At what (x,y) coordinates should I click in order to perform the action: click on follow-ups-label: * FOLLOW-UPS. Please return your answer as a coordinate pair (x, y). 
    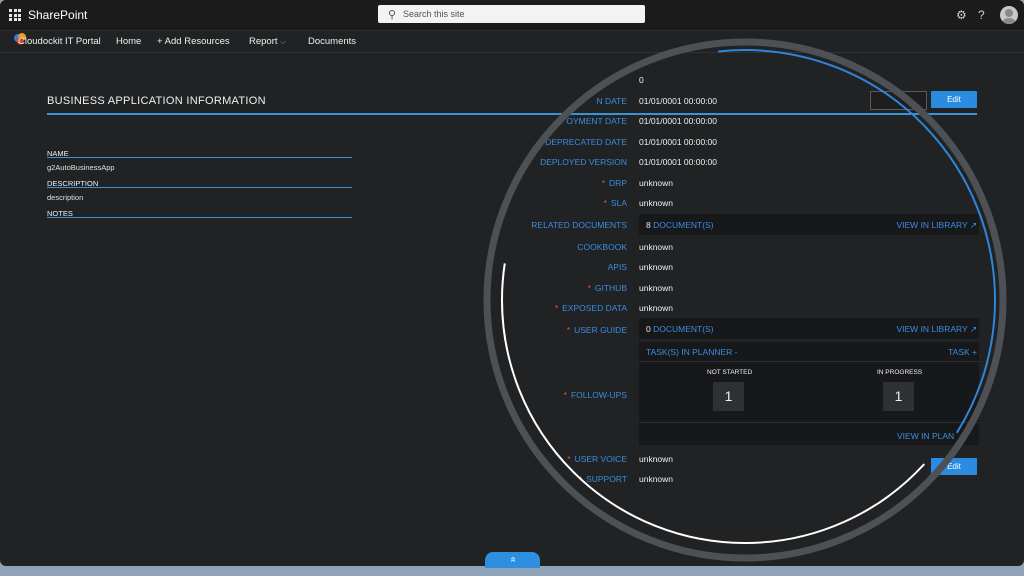
    Looking at the image, I should click on (595, 395).